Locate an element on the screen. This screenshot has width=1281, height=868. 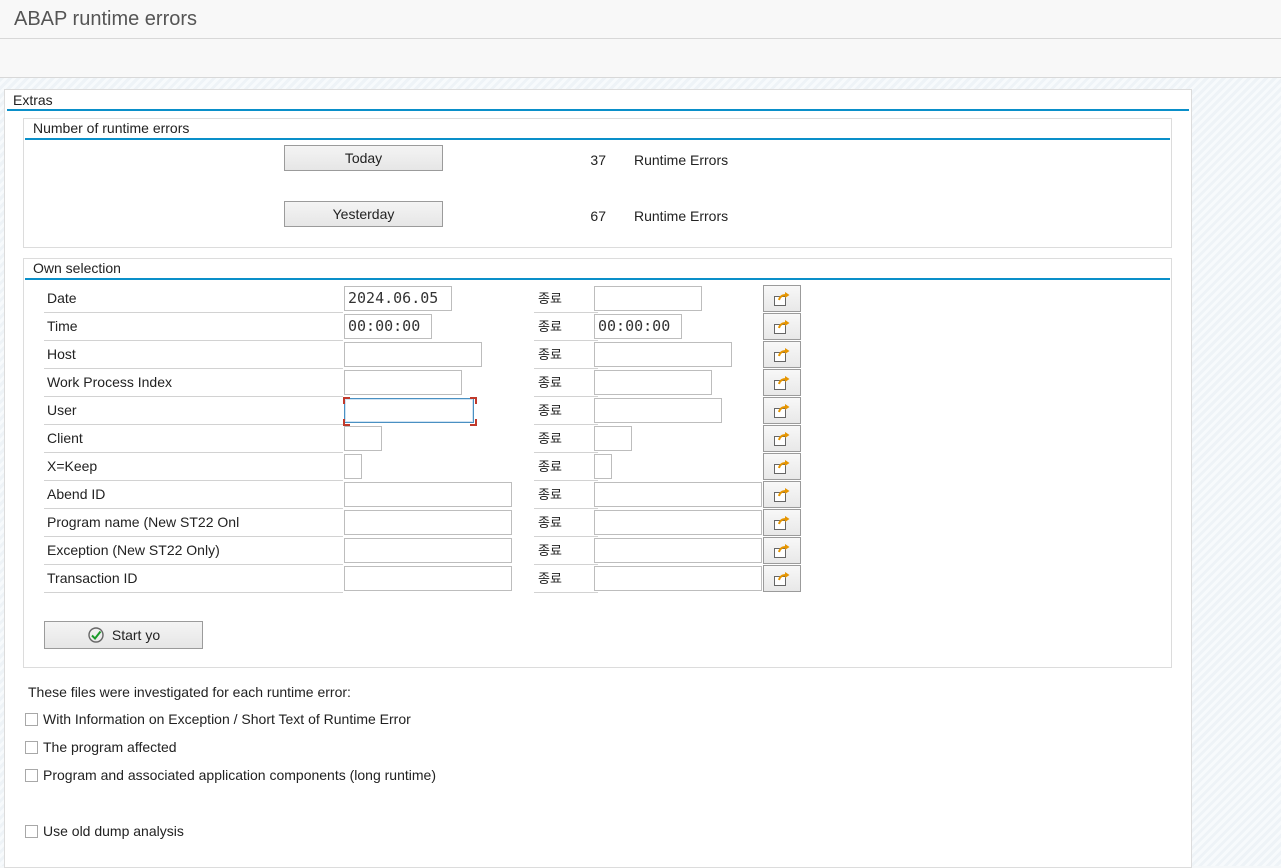
time-label: Time is located at coordinates (193, 327).